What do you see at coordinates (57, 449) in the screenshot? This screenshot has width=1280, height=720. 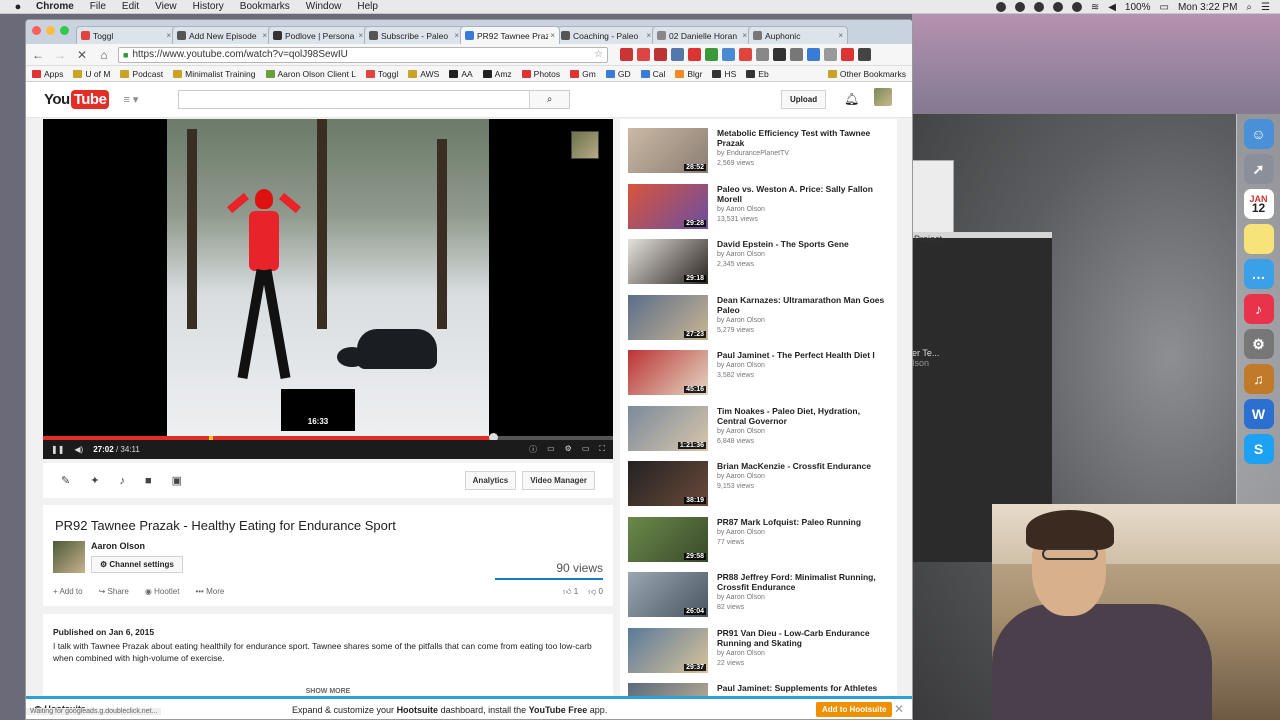 I see `pause-icon: ❚❚` at bounding box center [57, 449].